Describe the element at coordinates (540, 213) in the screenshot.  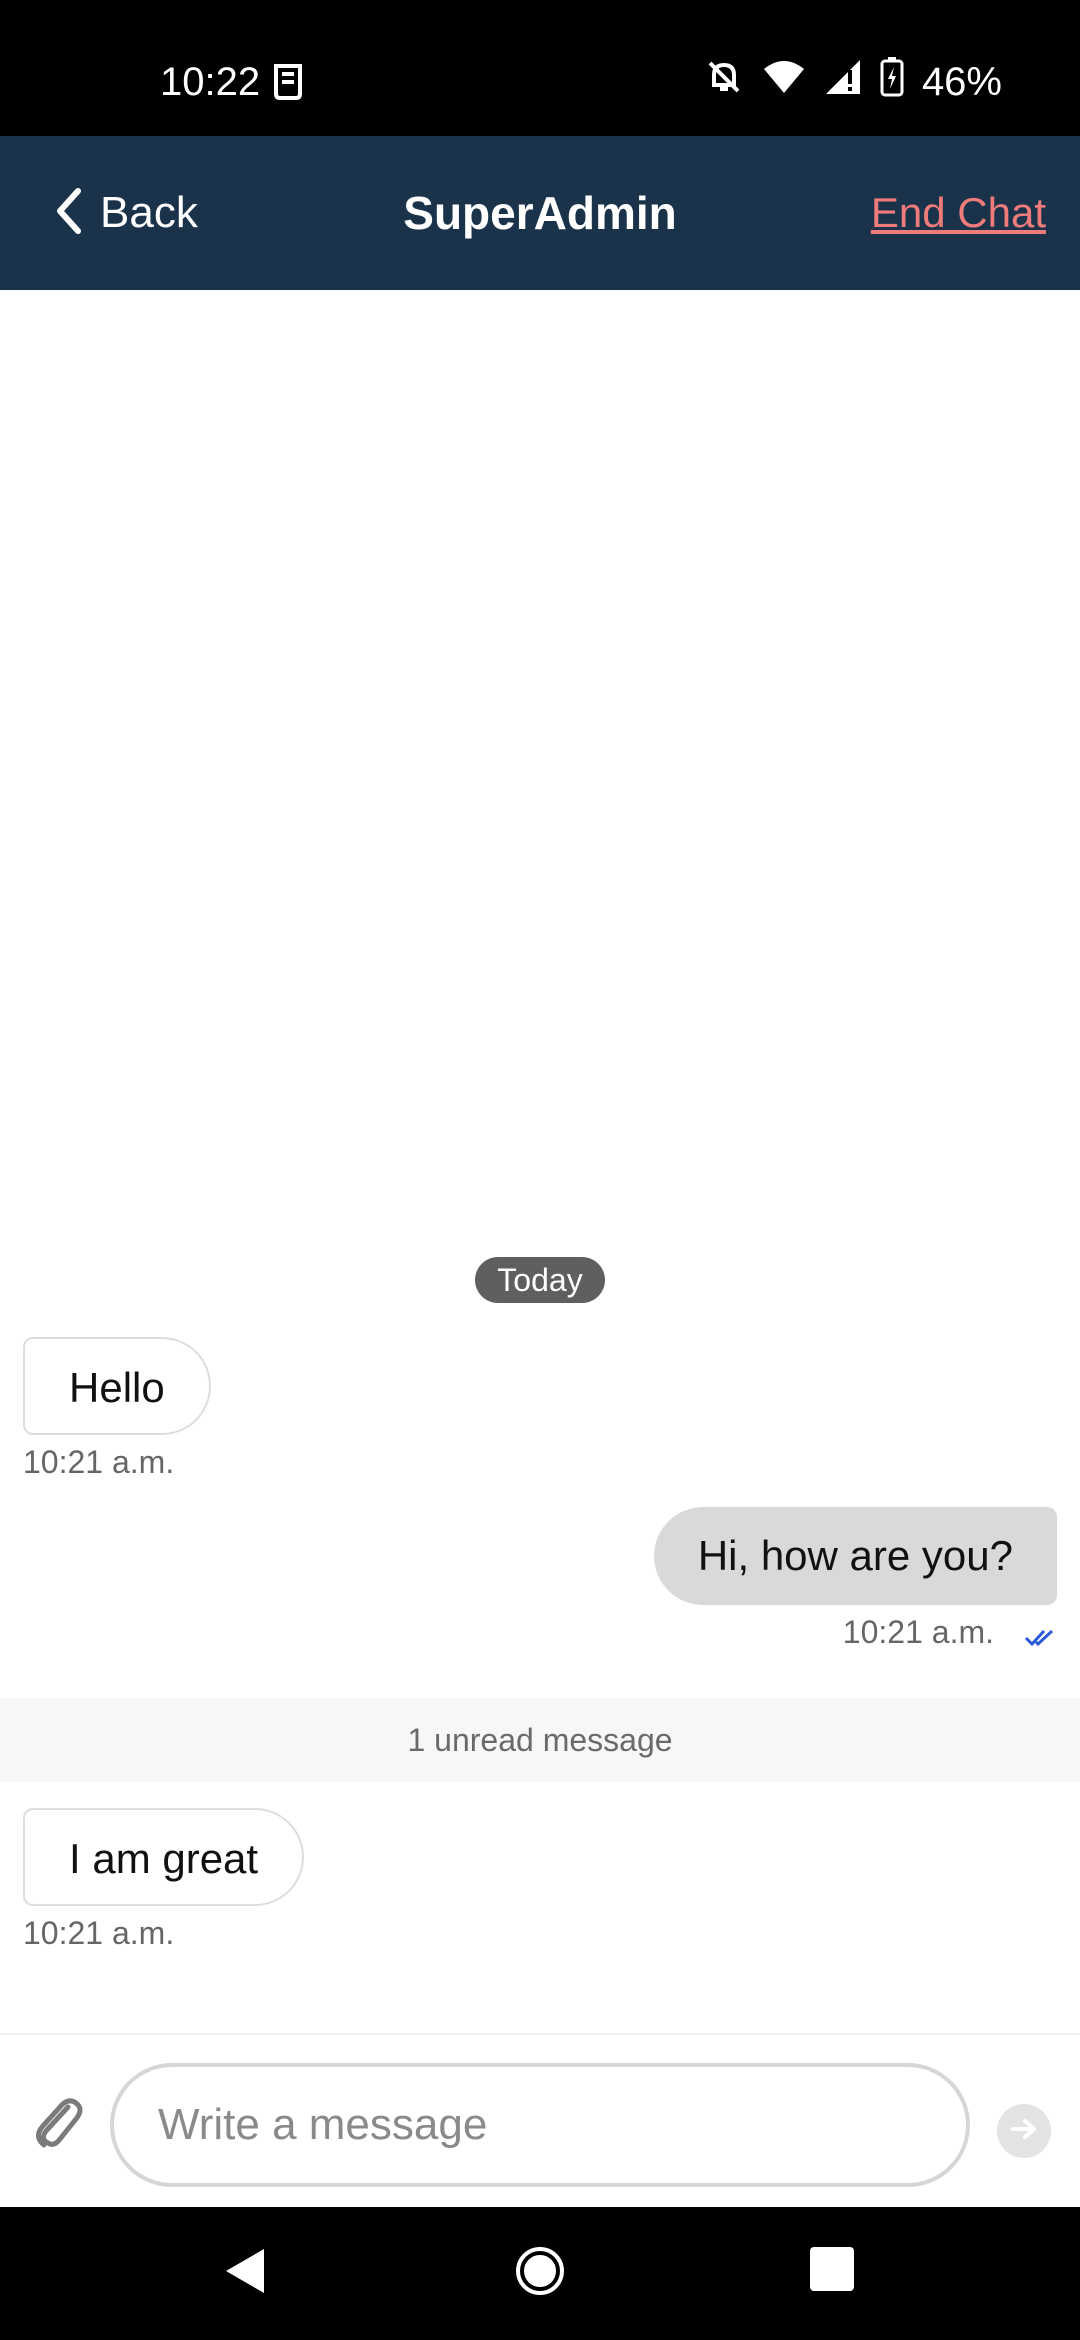
I see `chat-header: Back SuperAdmin End Chat` at that location.